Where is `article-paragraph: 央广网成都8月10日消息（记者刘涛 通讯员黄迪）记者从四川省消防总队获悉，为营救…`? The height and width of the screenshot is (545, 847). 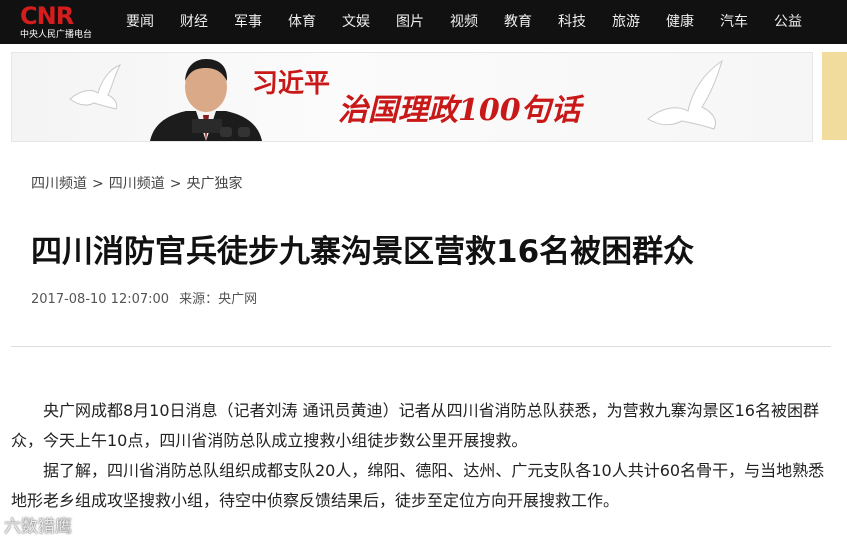 article-paragraph: 央广网成都8月10日消息（记者刘涛 通讯员黄迪）记者从四川省消防总队获悉，为营救… is located at coordinates (415, 425).